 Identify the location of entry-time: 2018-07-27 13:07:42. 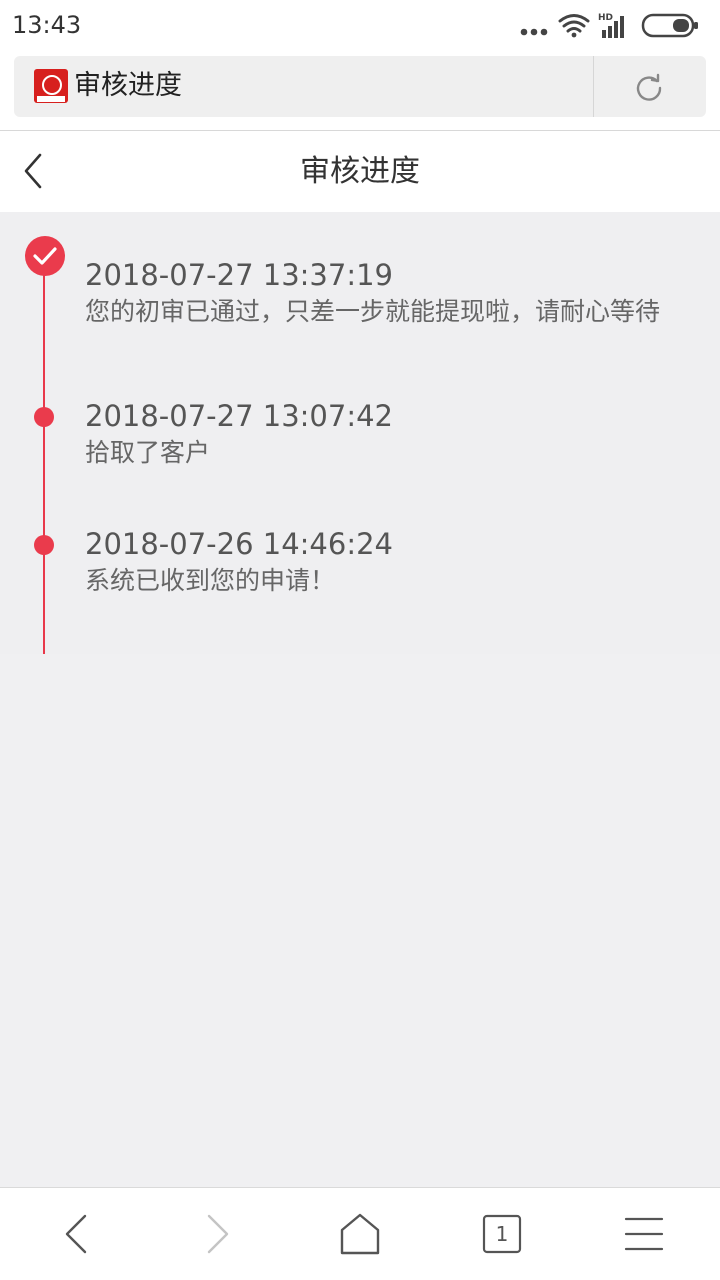
(239, 416).